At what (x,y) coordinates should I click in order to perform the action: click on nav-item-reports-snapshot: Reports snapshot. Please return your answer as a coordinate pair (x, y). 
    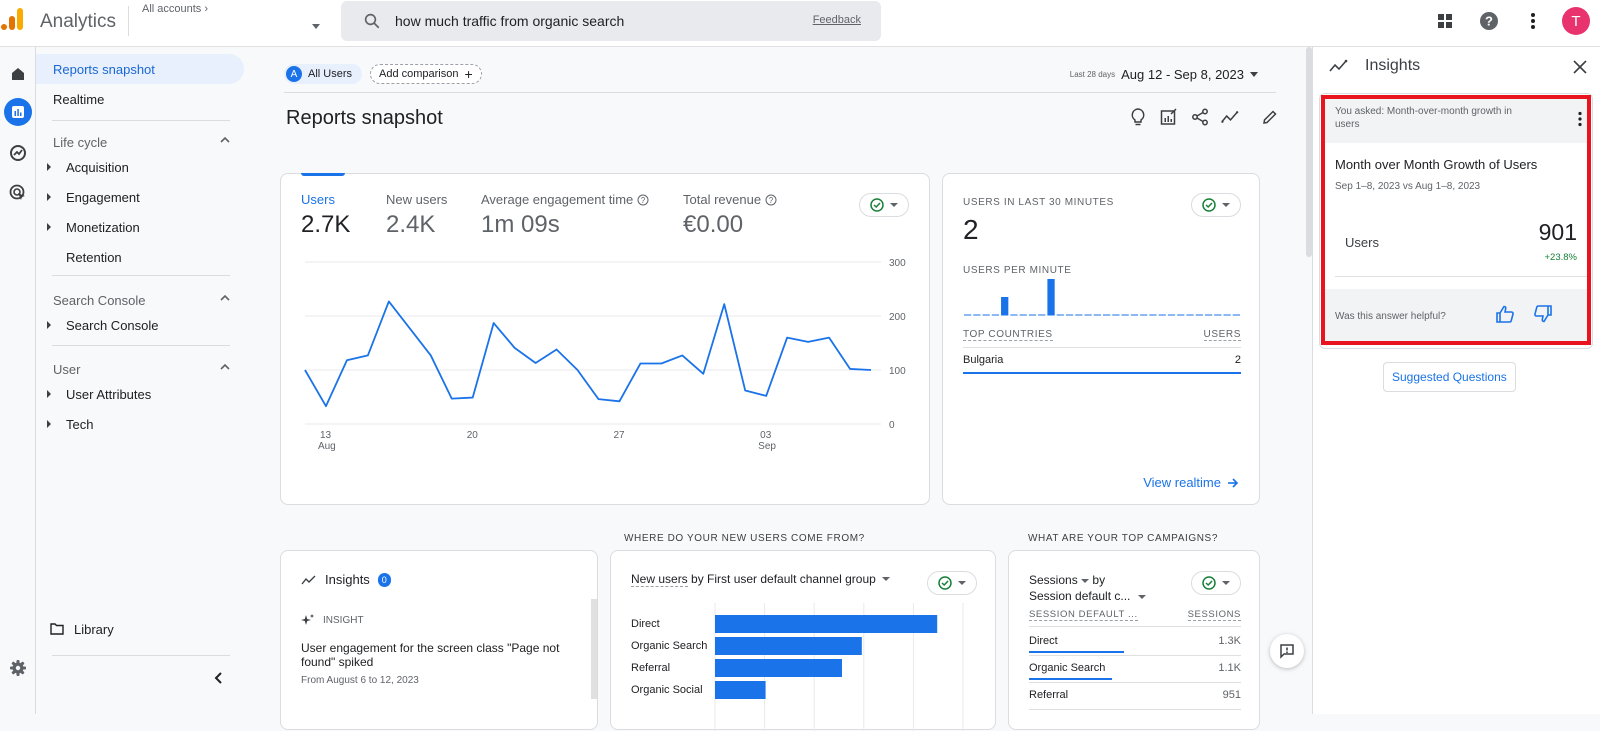
    Looking at the image, I should click on (140, 69).